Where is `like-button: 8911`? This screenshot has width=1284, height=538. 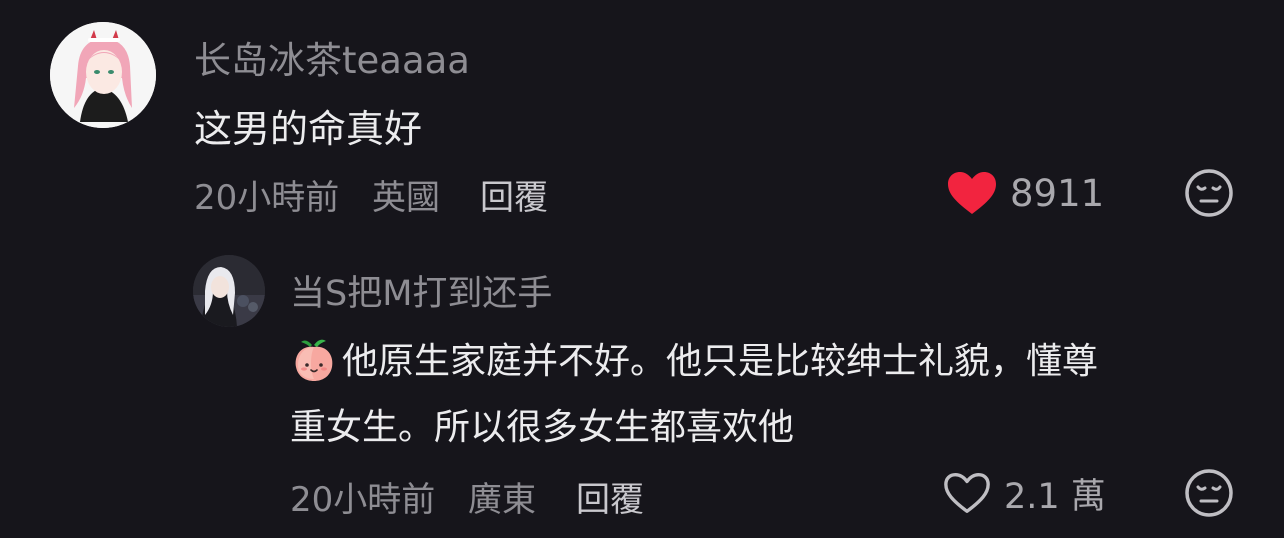 like-button: 8911 is located at coordinates (1025, 193).